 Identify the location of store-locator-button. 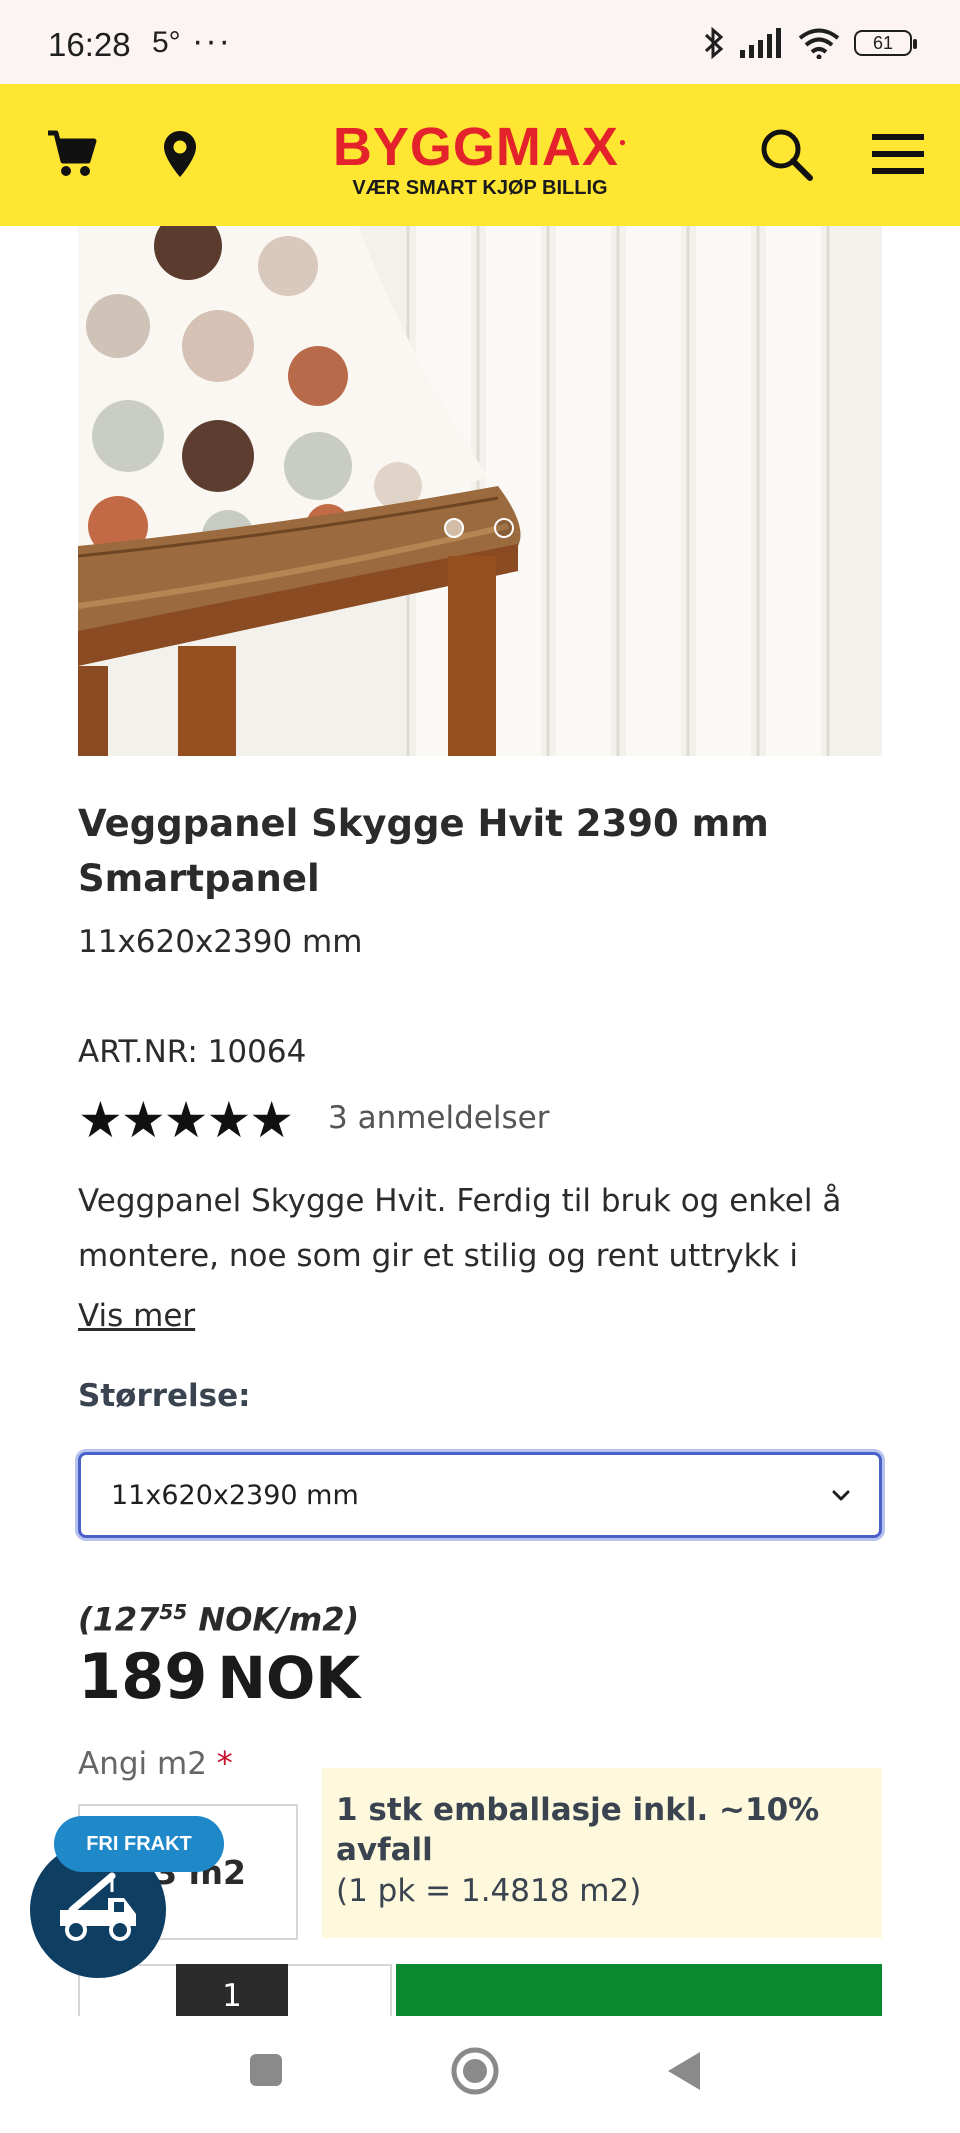
(180, 154).